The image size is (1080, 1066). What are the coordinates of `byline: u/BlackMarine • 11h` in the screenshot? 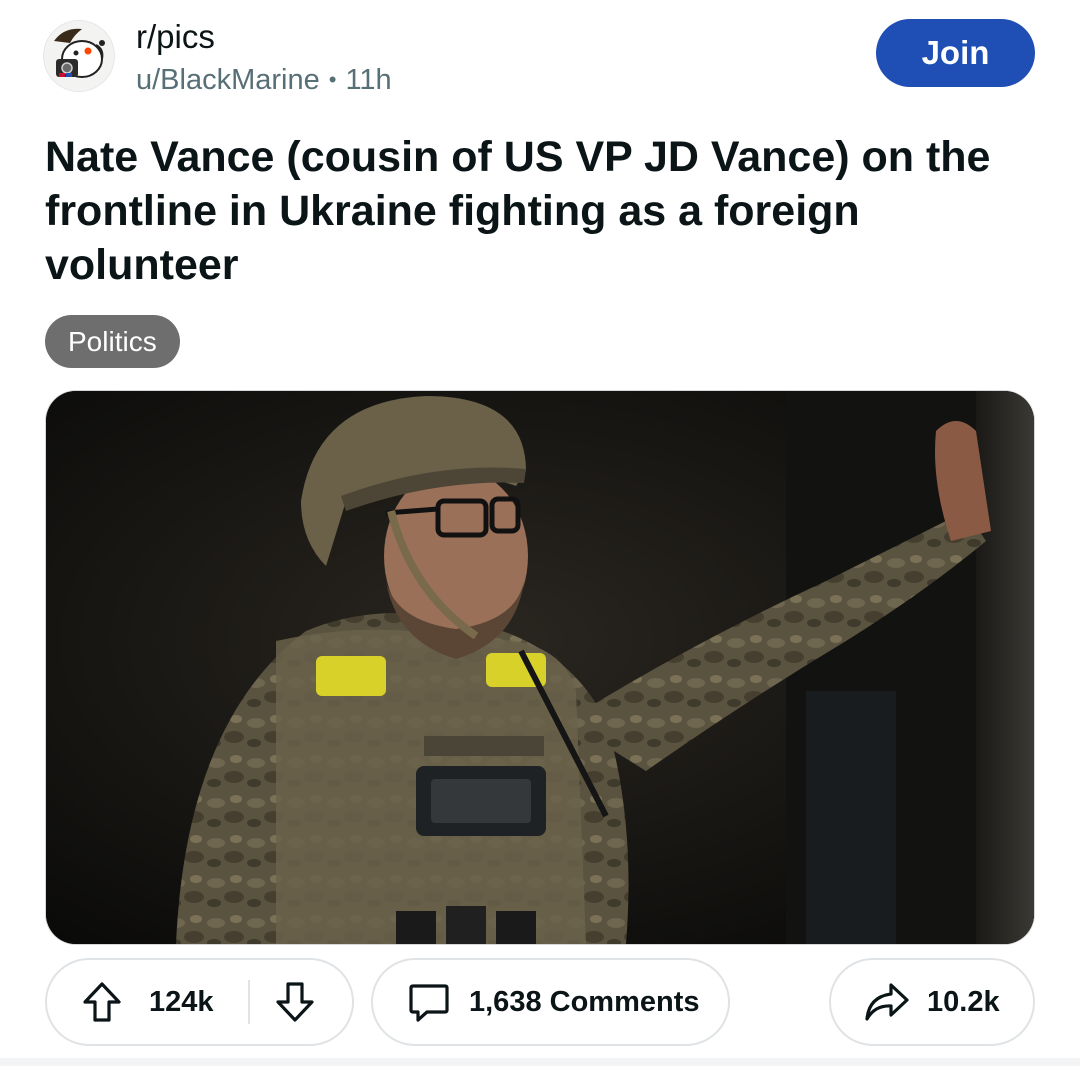 It's located at (264, 80).